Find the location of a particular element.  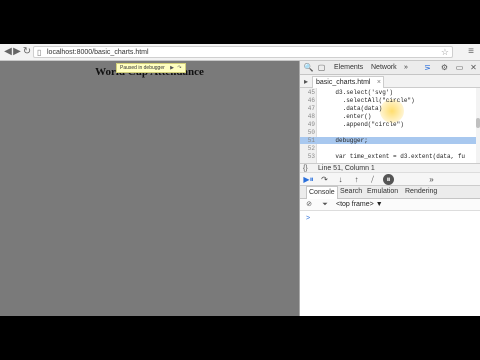

file-tab-label: basic_charts.html is located at coordinates (343, 82).